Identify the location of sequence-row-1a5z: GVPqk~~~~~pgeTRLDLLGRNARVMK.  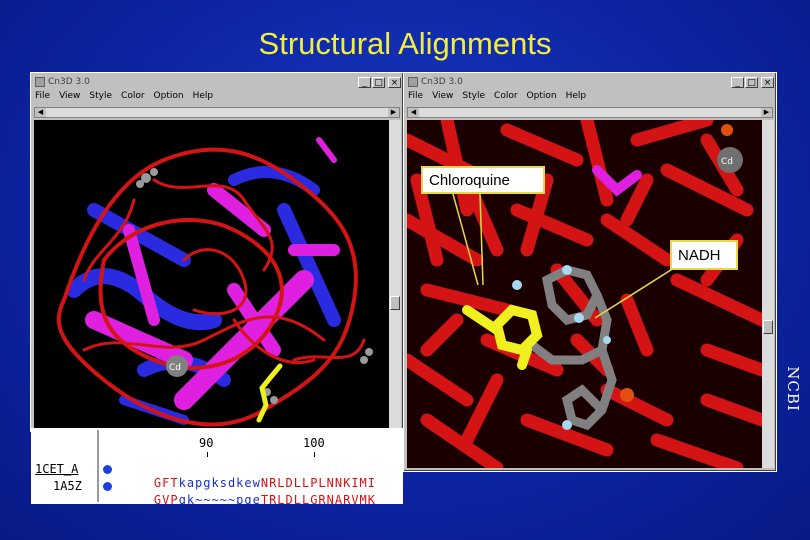
(248, 491).